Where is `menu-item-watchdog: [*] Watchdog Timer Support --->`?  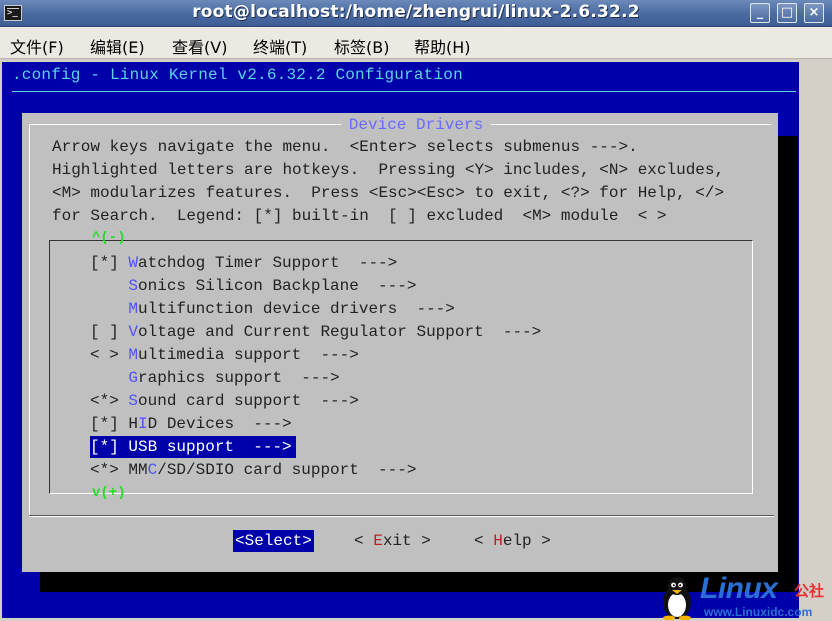
menu-item-watchdog: [*] Watchdog Timer Support ---> is located at coordinates (243, 263).